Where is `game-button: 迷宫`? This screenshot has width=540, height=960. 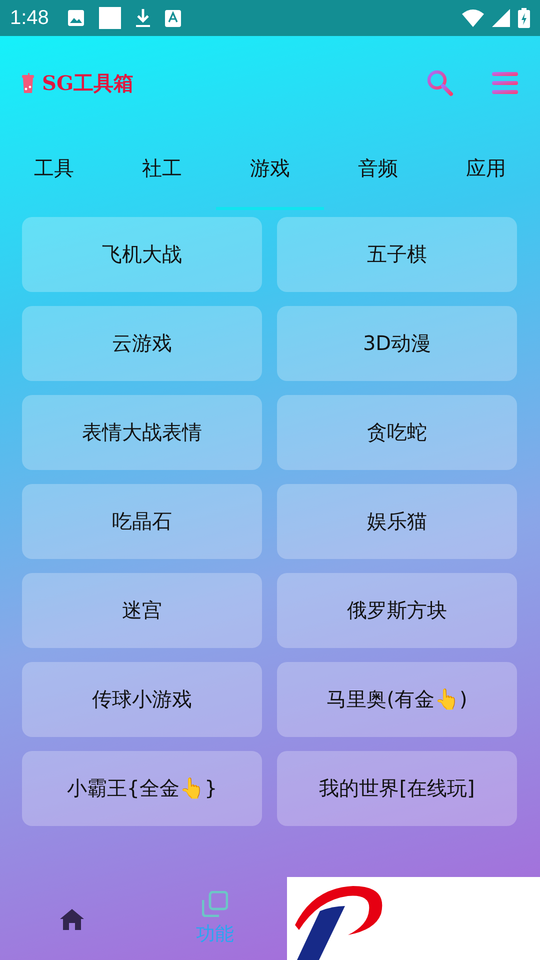 game-button: 迷宫 is located at coordinates (142, 610).